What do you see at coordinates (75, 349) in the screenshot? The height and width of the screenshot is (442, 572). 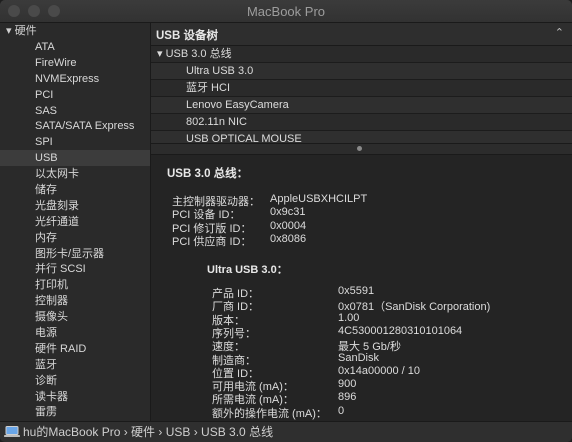 I see `sidebar-item: 硬件 RAID` at bounding box center [75, 349].